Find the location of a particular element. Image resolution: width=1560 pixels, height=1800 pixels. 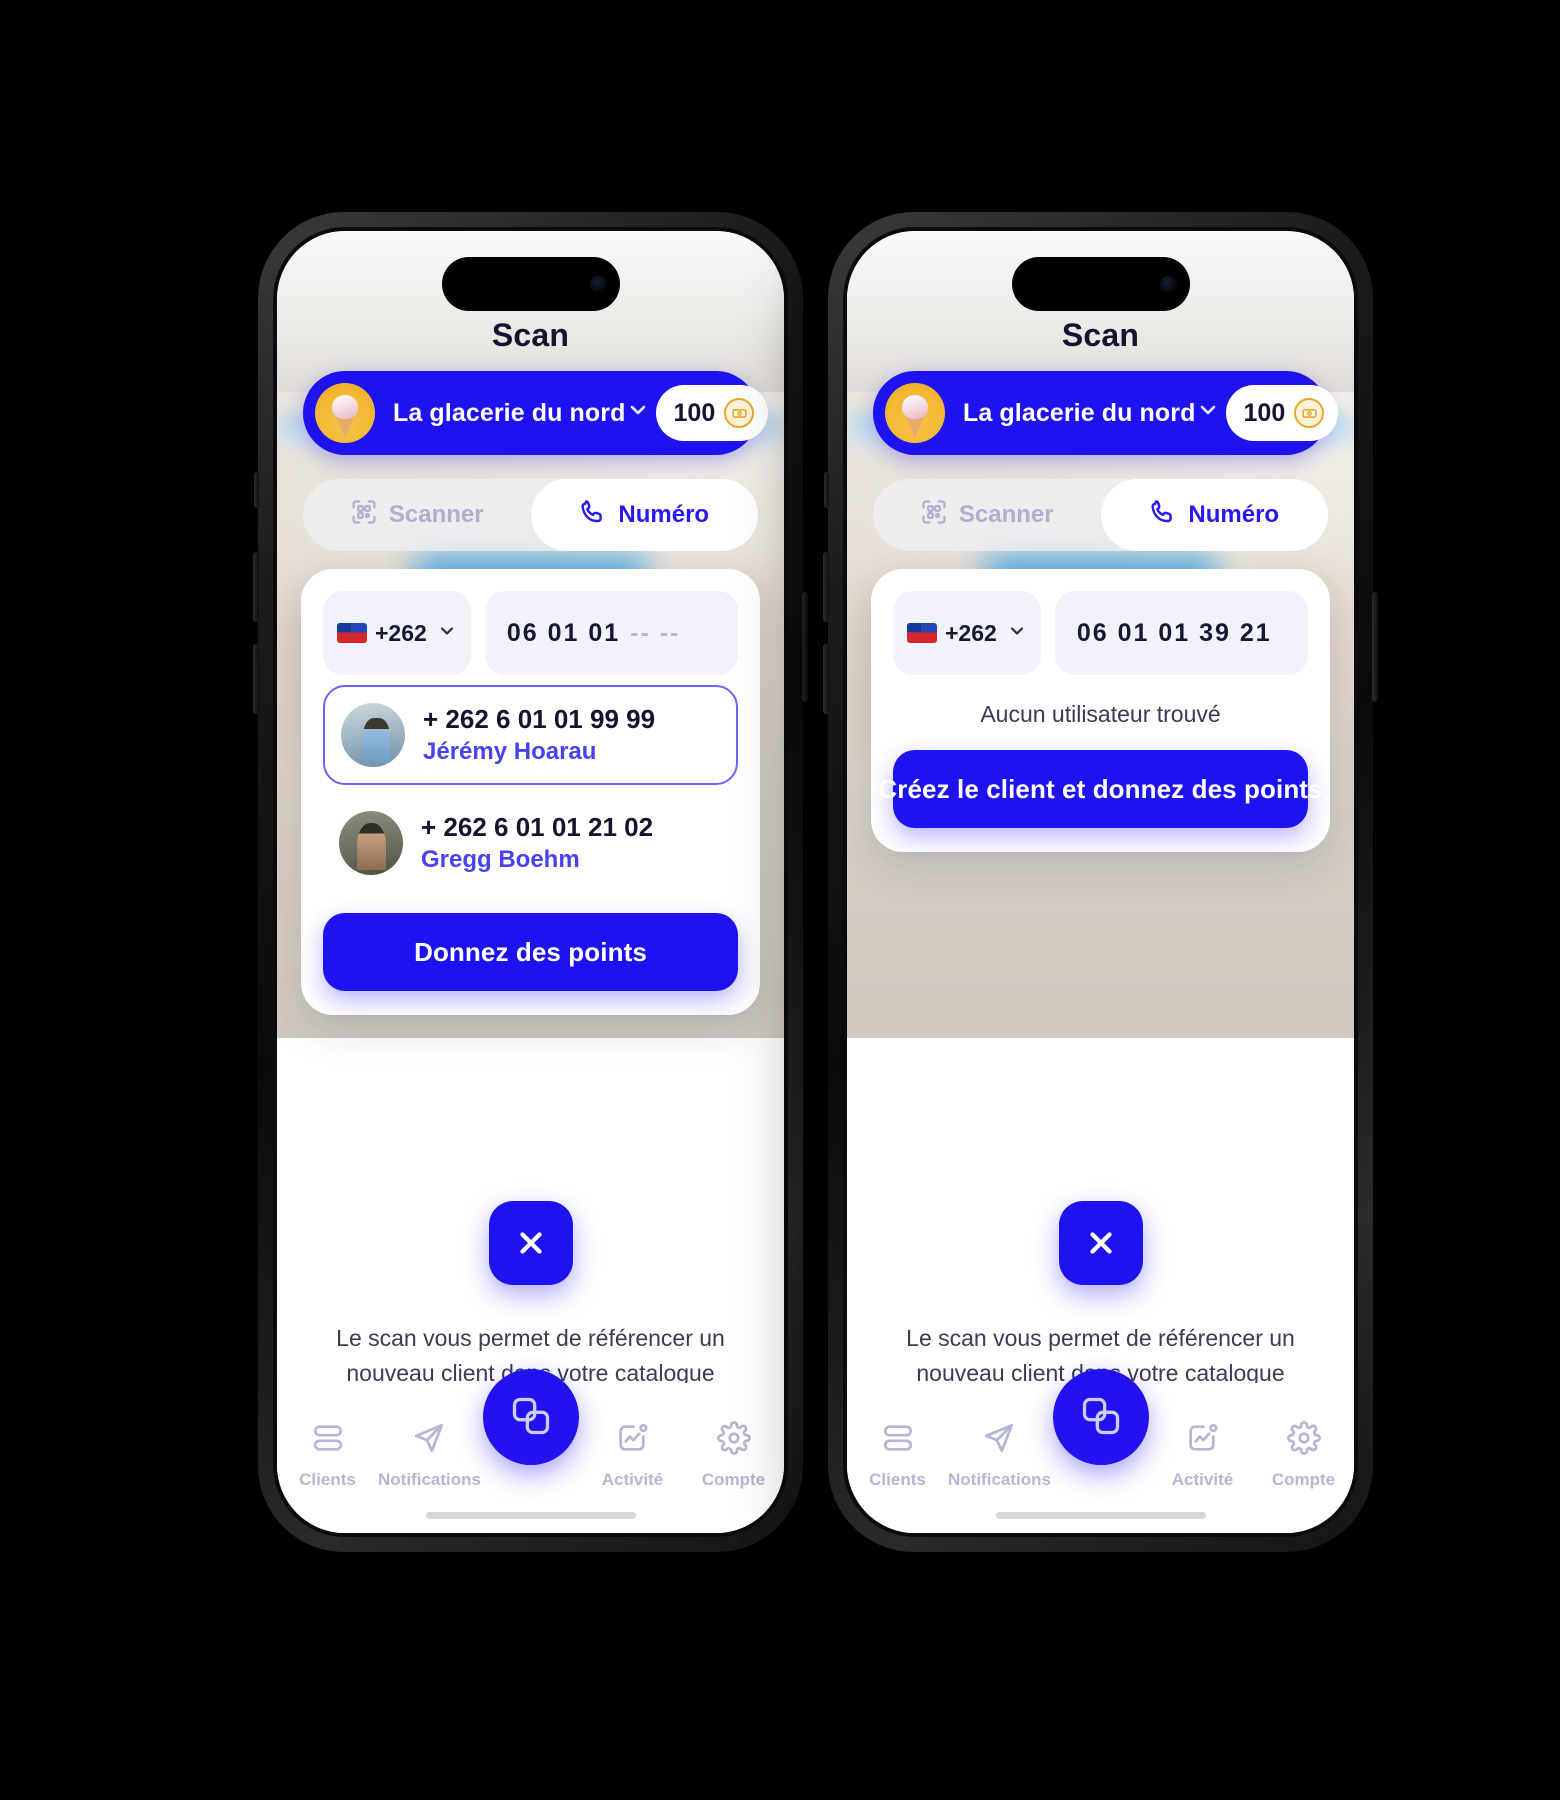

home-indicator is located at coordinates (530, 1515).